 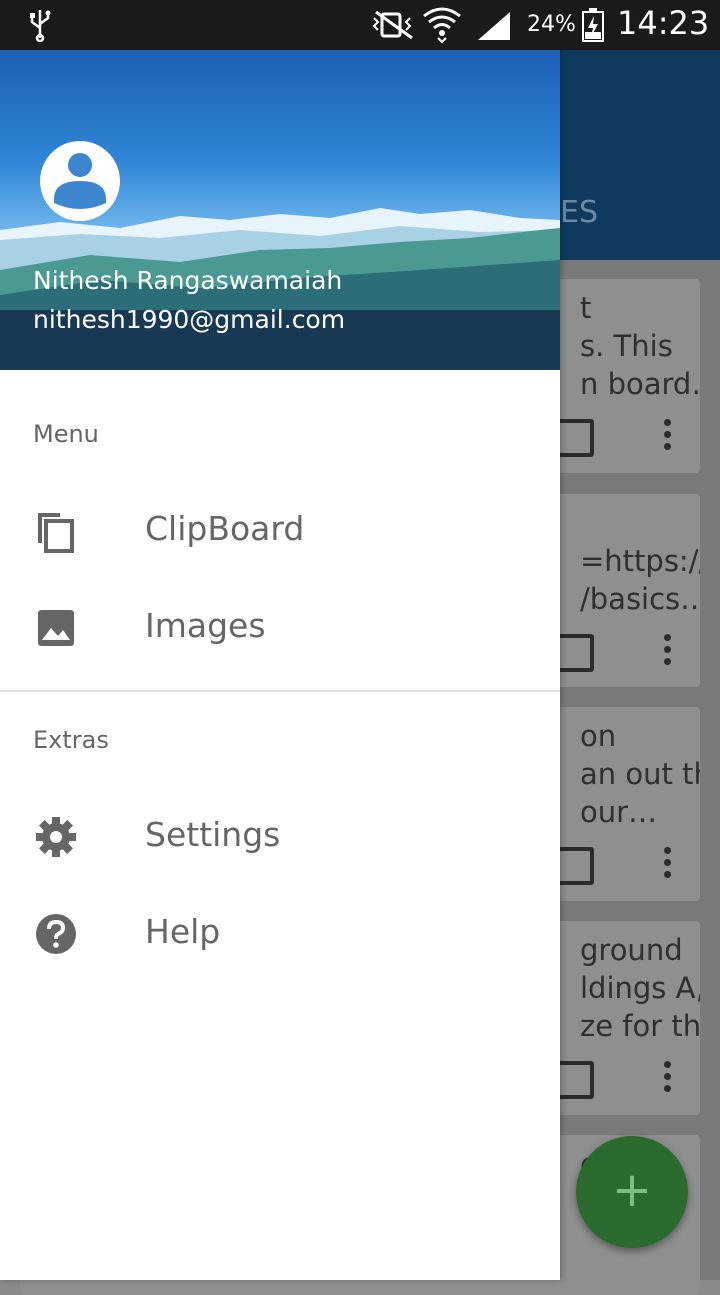 I want to click on card-text: ground, so click(x=631, y=950).